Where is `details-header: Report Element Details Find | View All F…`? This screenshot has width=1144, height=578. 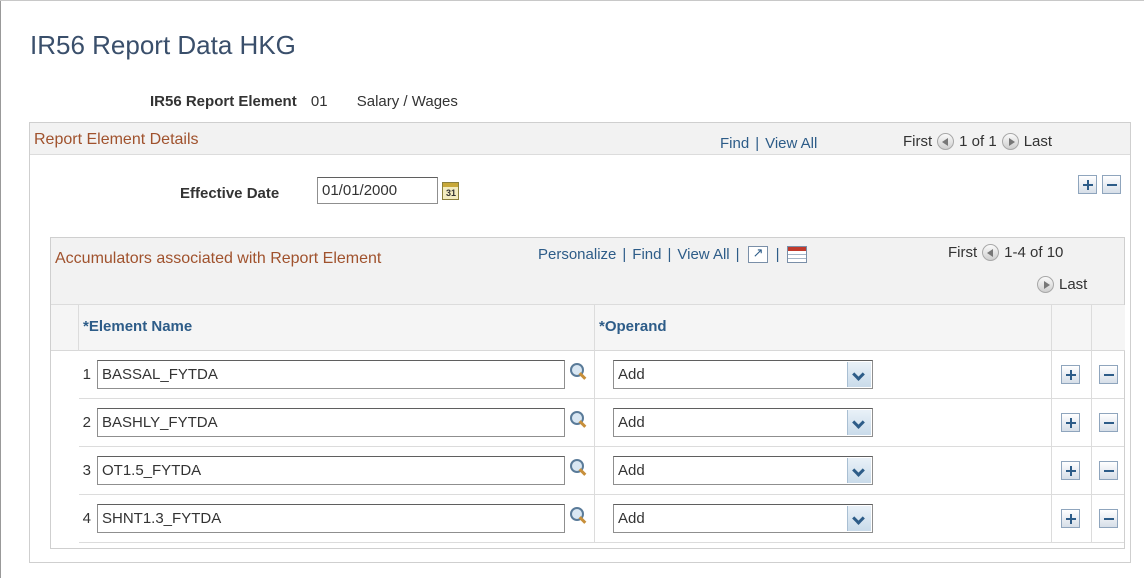 details-header: Report Element Details Find | View All F… is located at coordinates (580, 139).